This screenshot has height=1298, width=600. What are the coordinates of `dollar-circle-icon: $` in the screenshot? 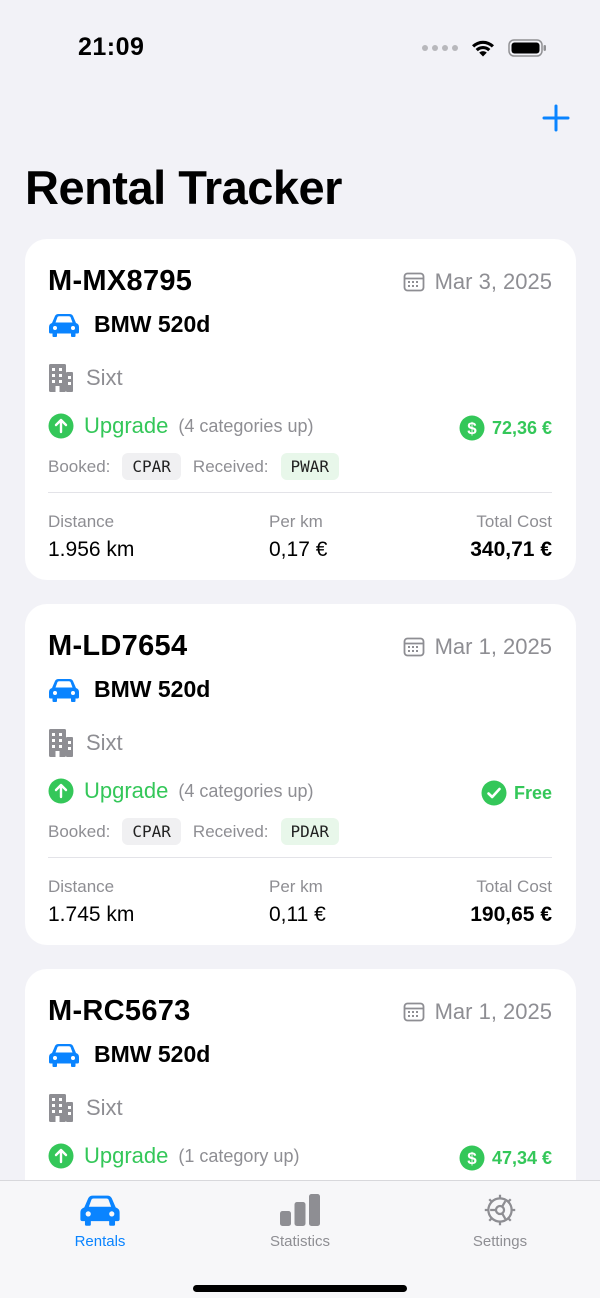 It's located at (472, 428).